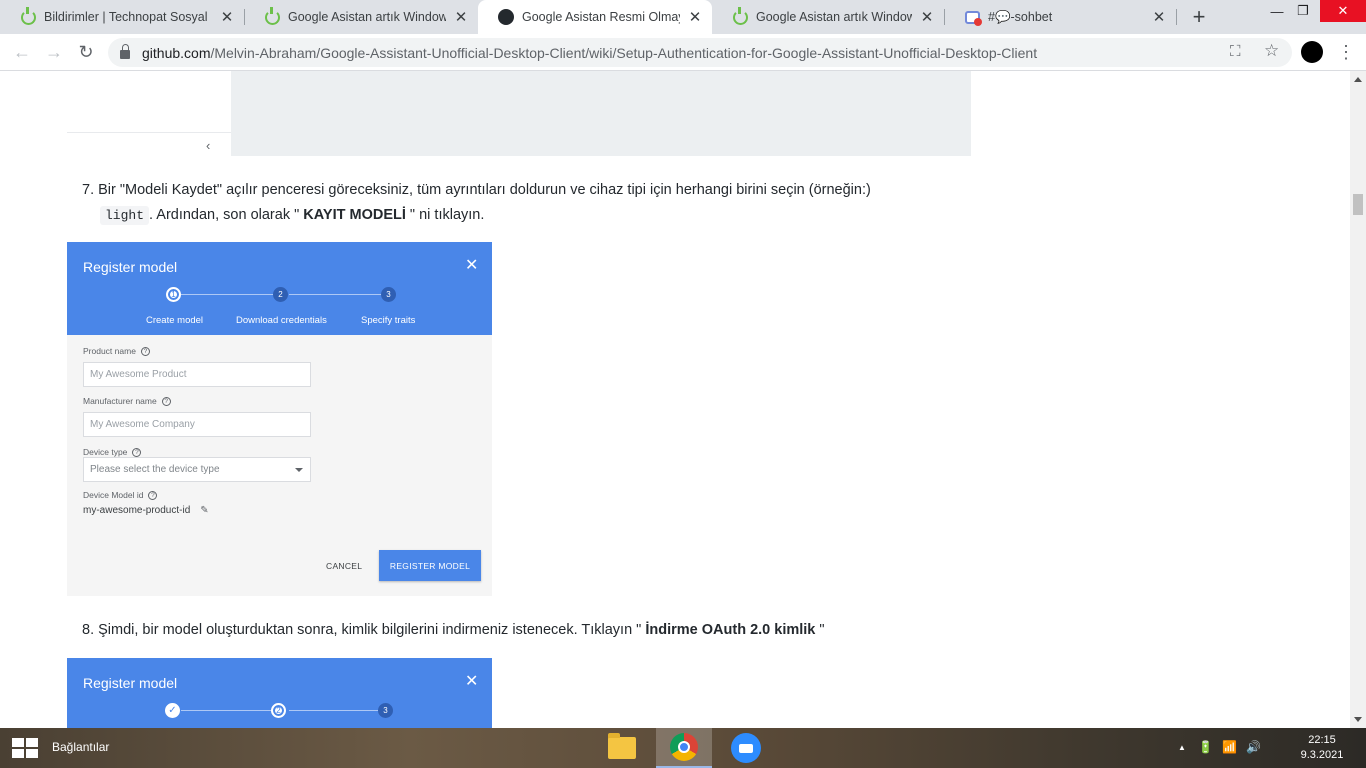  Describe the element at coordinates (367, 17) in the screenshot. I see `tab-title: Google Asistan artık Windows 1` at that location.